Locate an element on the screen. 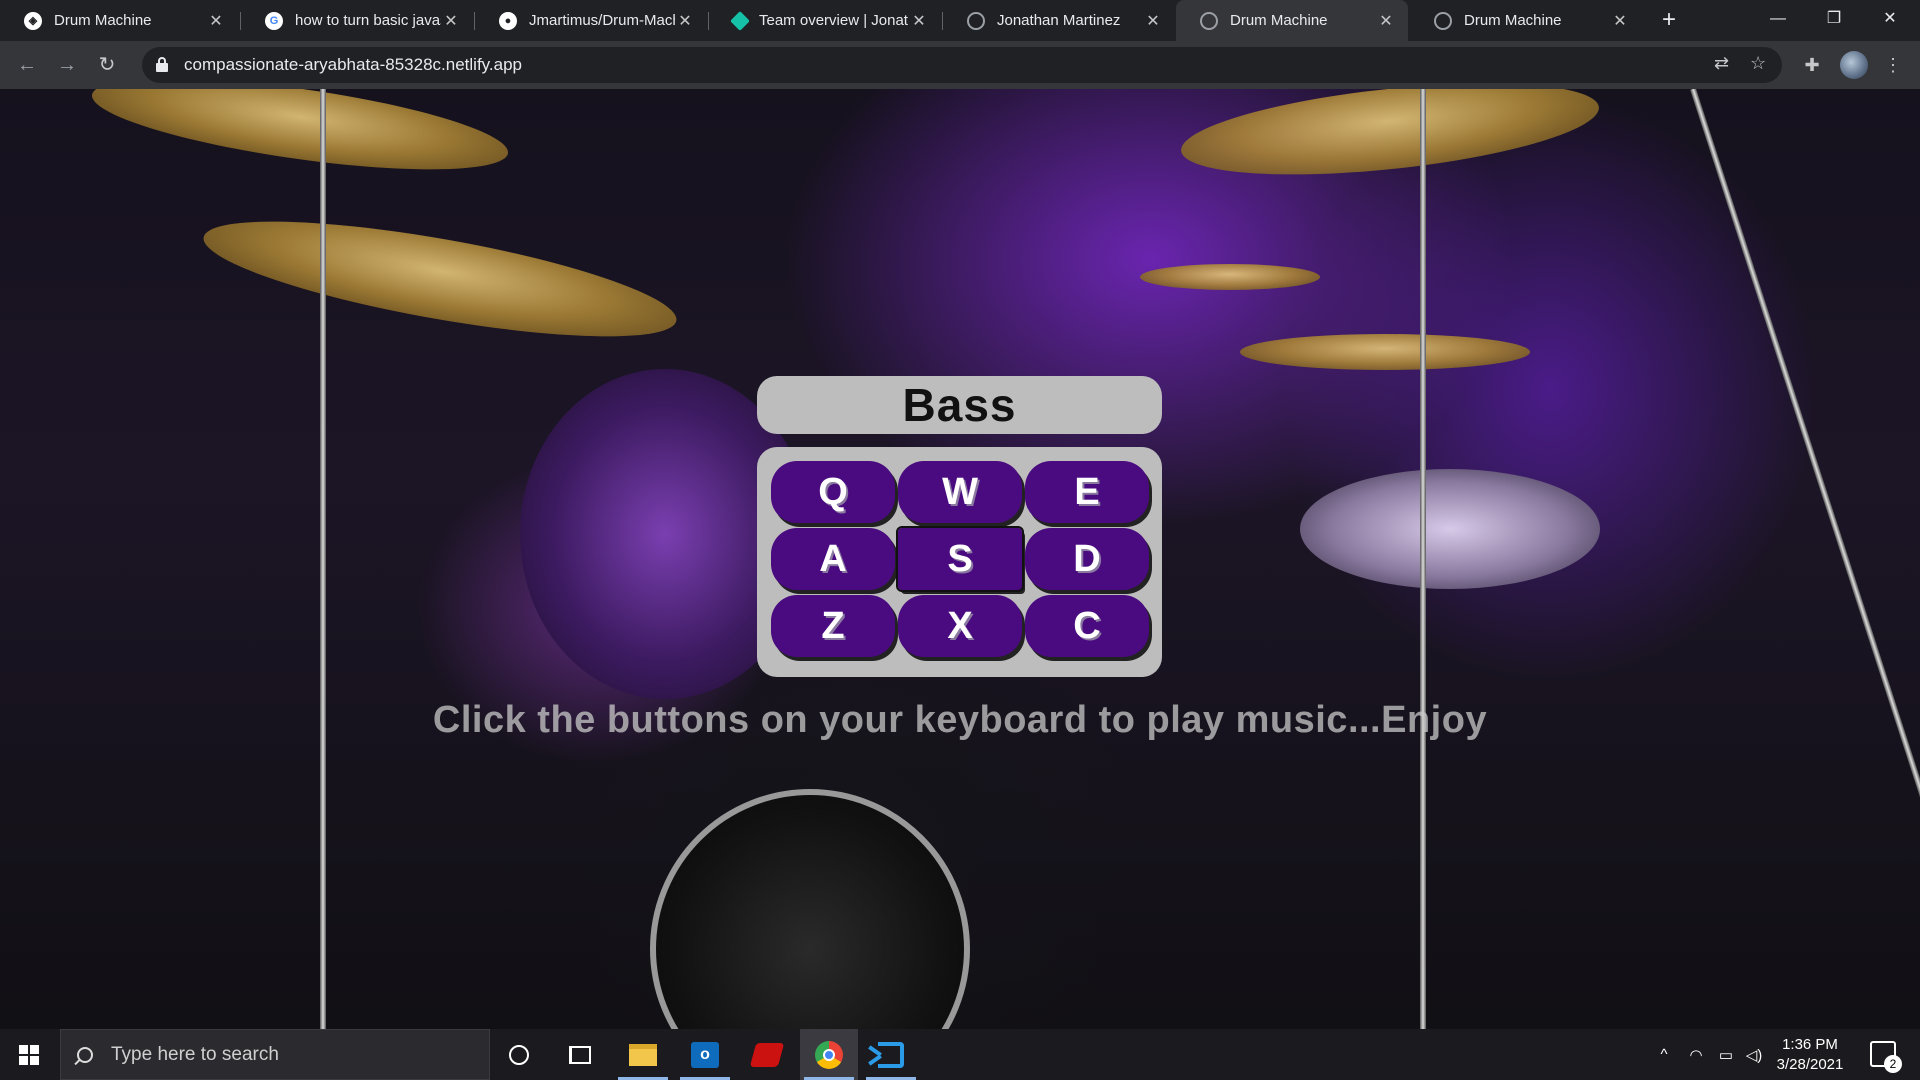 The width and height of the screenshot is (1920, 1080). tab-jonathan-martinez: Jonathan Martinez ✕ is located at coordinates (1059, 20).